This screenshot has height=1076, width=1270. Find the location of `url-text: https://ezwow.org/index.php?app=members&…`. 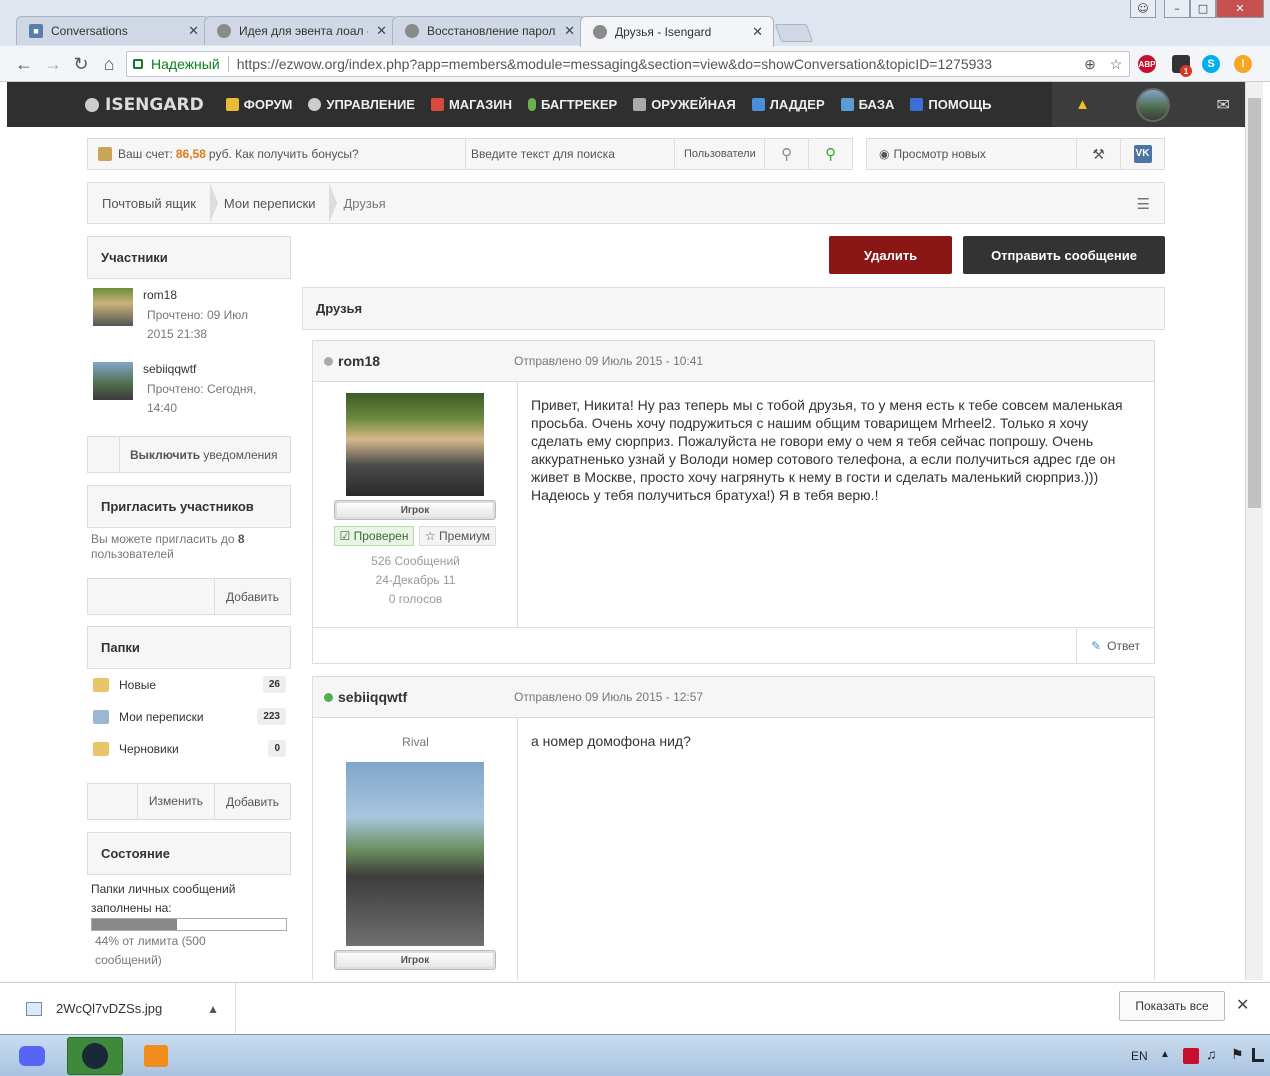

url-text: https://ezwow.org/index.php?app=members&… is located at coordinates (657, 64).